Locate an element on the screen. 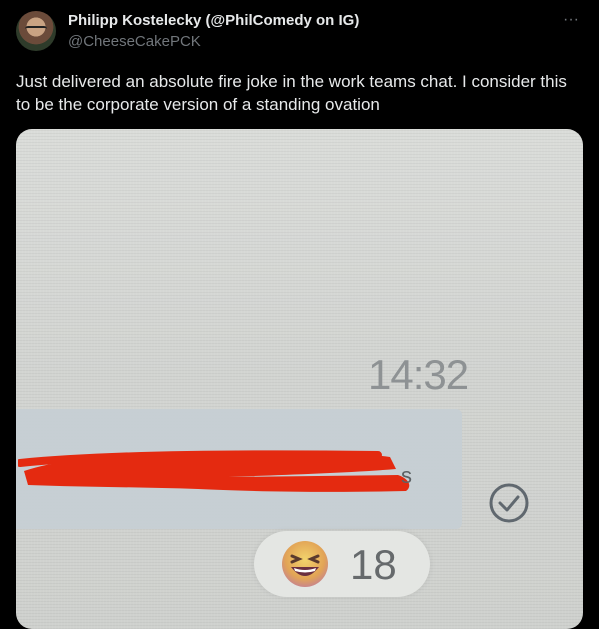 The width and height of the screenshot is (599, 629). avatar-glasses is located at coordinates (36, 30).